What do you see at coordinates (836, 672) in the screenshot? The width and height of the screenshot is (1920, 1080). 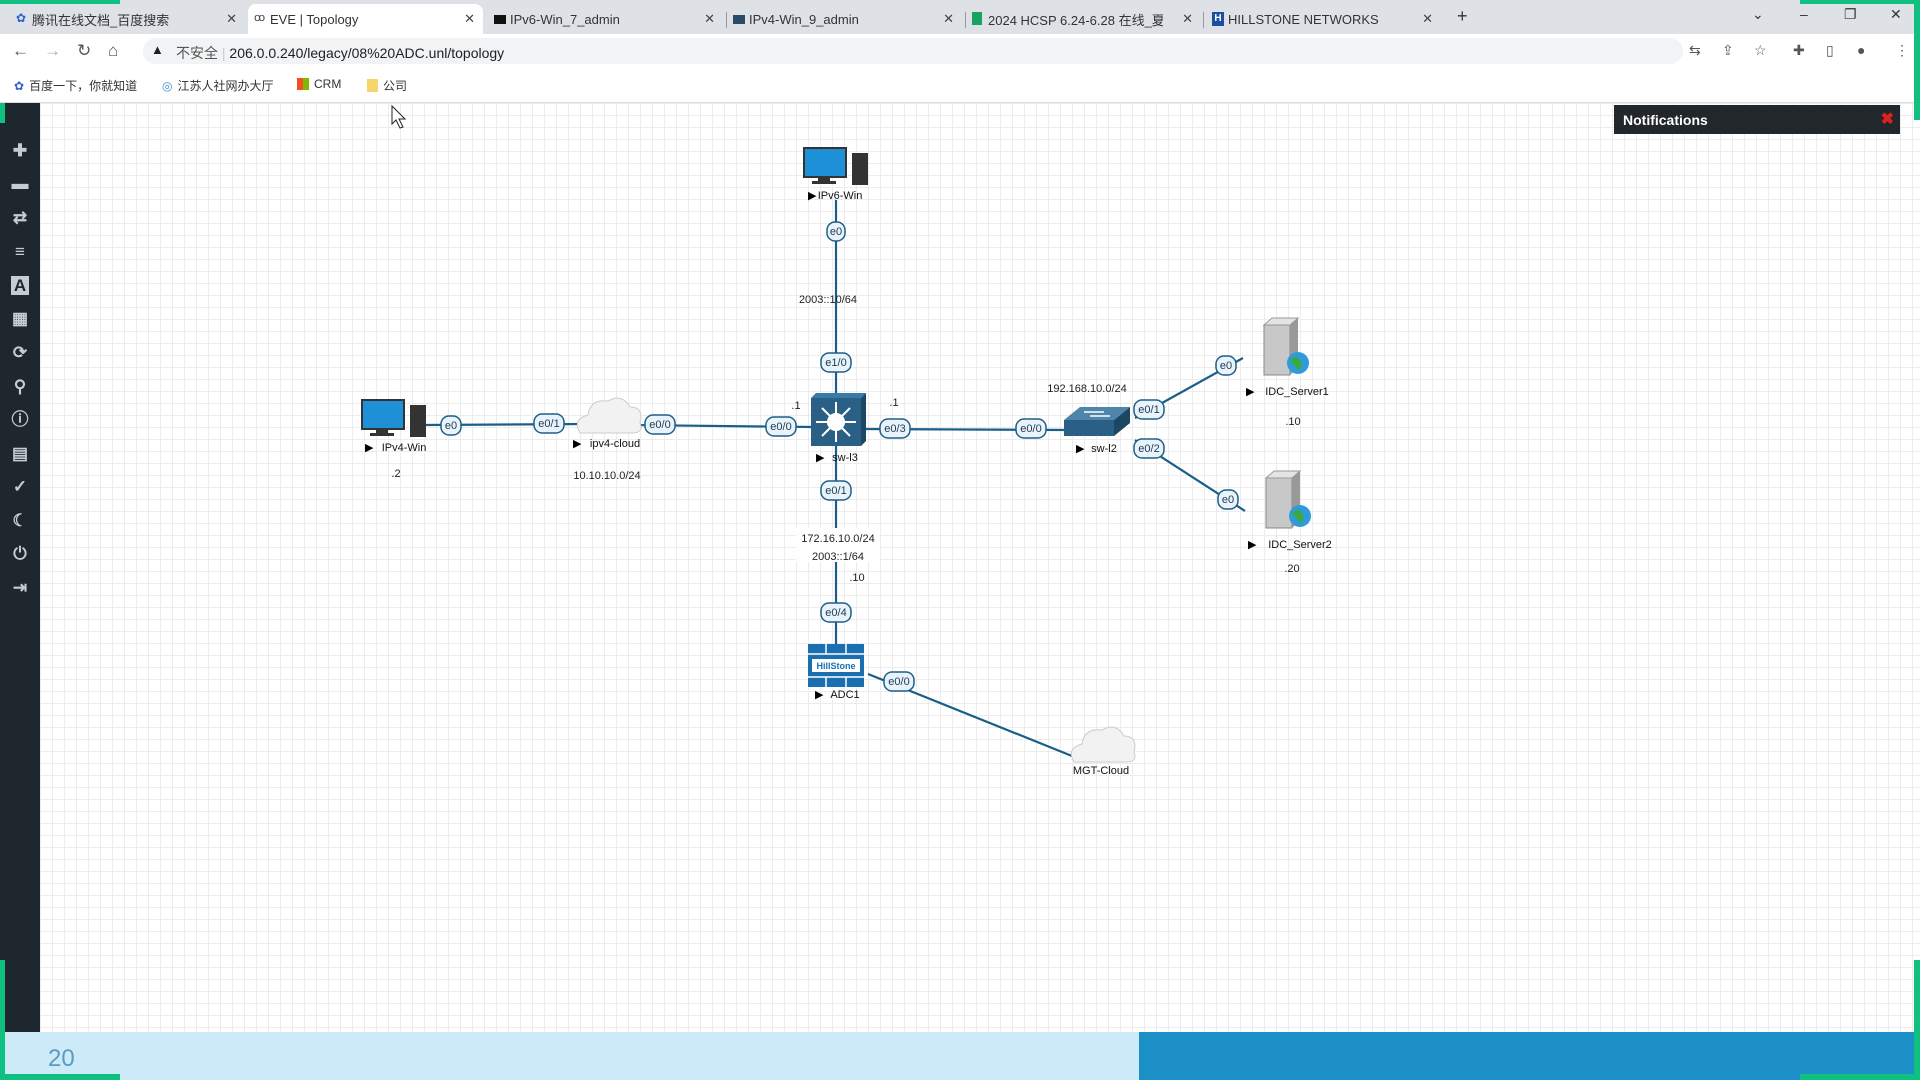 I see `node-adc1: HillStone ADC1 ▶` at bounding box center [836, 672].